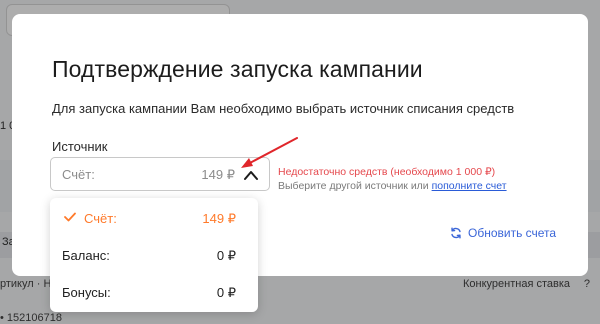 The height and width of the screenshot is (324, 600). I want to click on dropdown-item-value: 149 ₽, so click(219, 218).